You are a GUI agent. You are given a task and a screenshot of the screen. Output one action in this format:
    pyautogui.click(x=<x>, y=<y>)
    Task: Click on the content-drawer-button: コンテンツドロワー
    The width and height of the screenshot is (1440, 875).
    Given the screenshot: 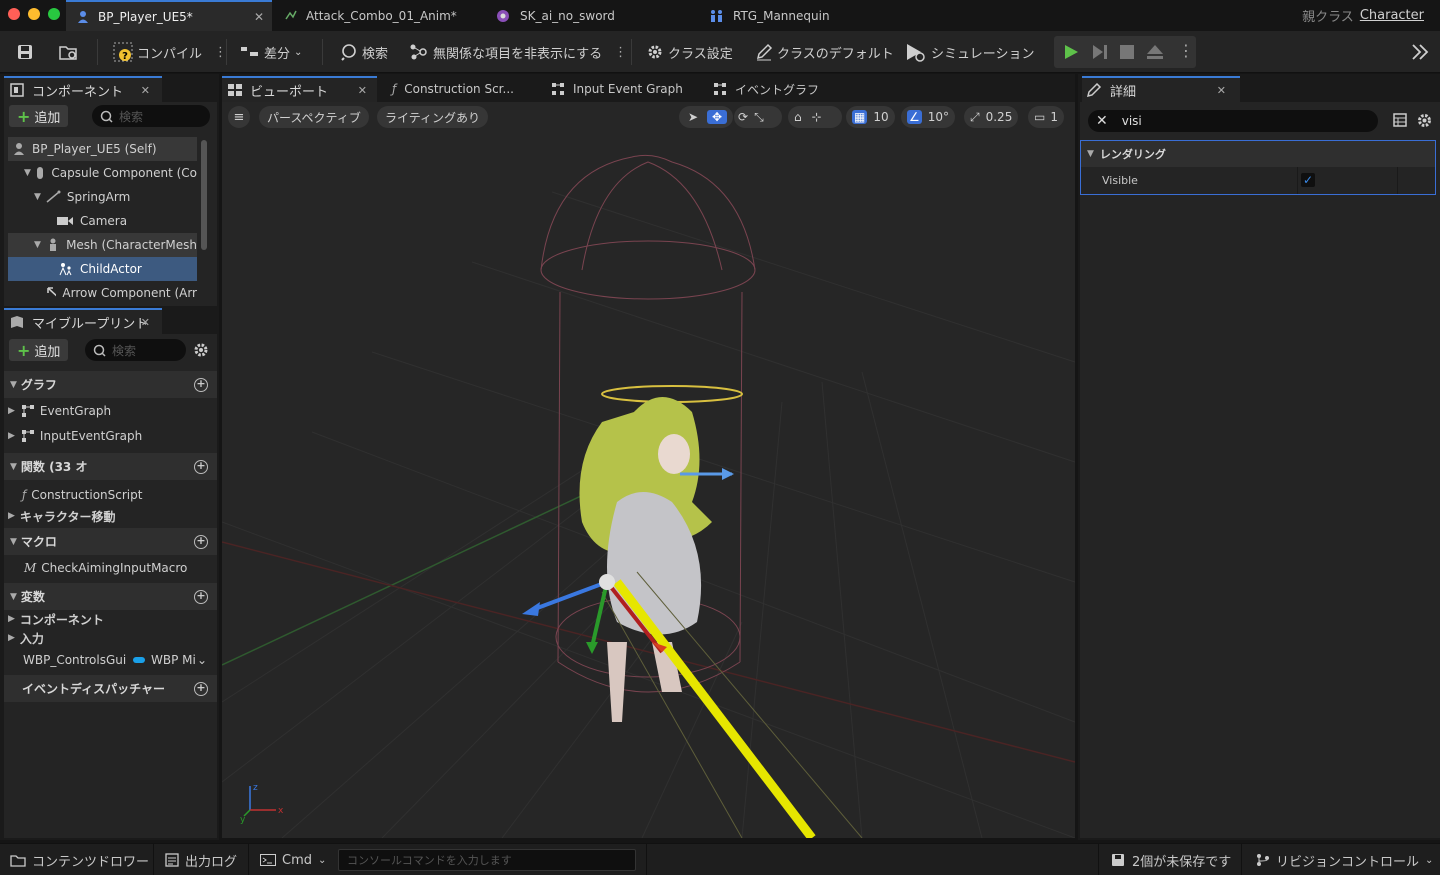 What is the action you would take?
    pyautogui.click(x=79, y=859)
    